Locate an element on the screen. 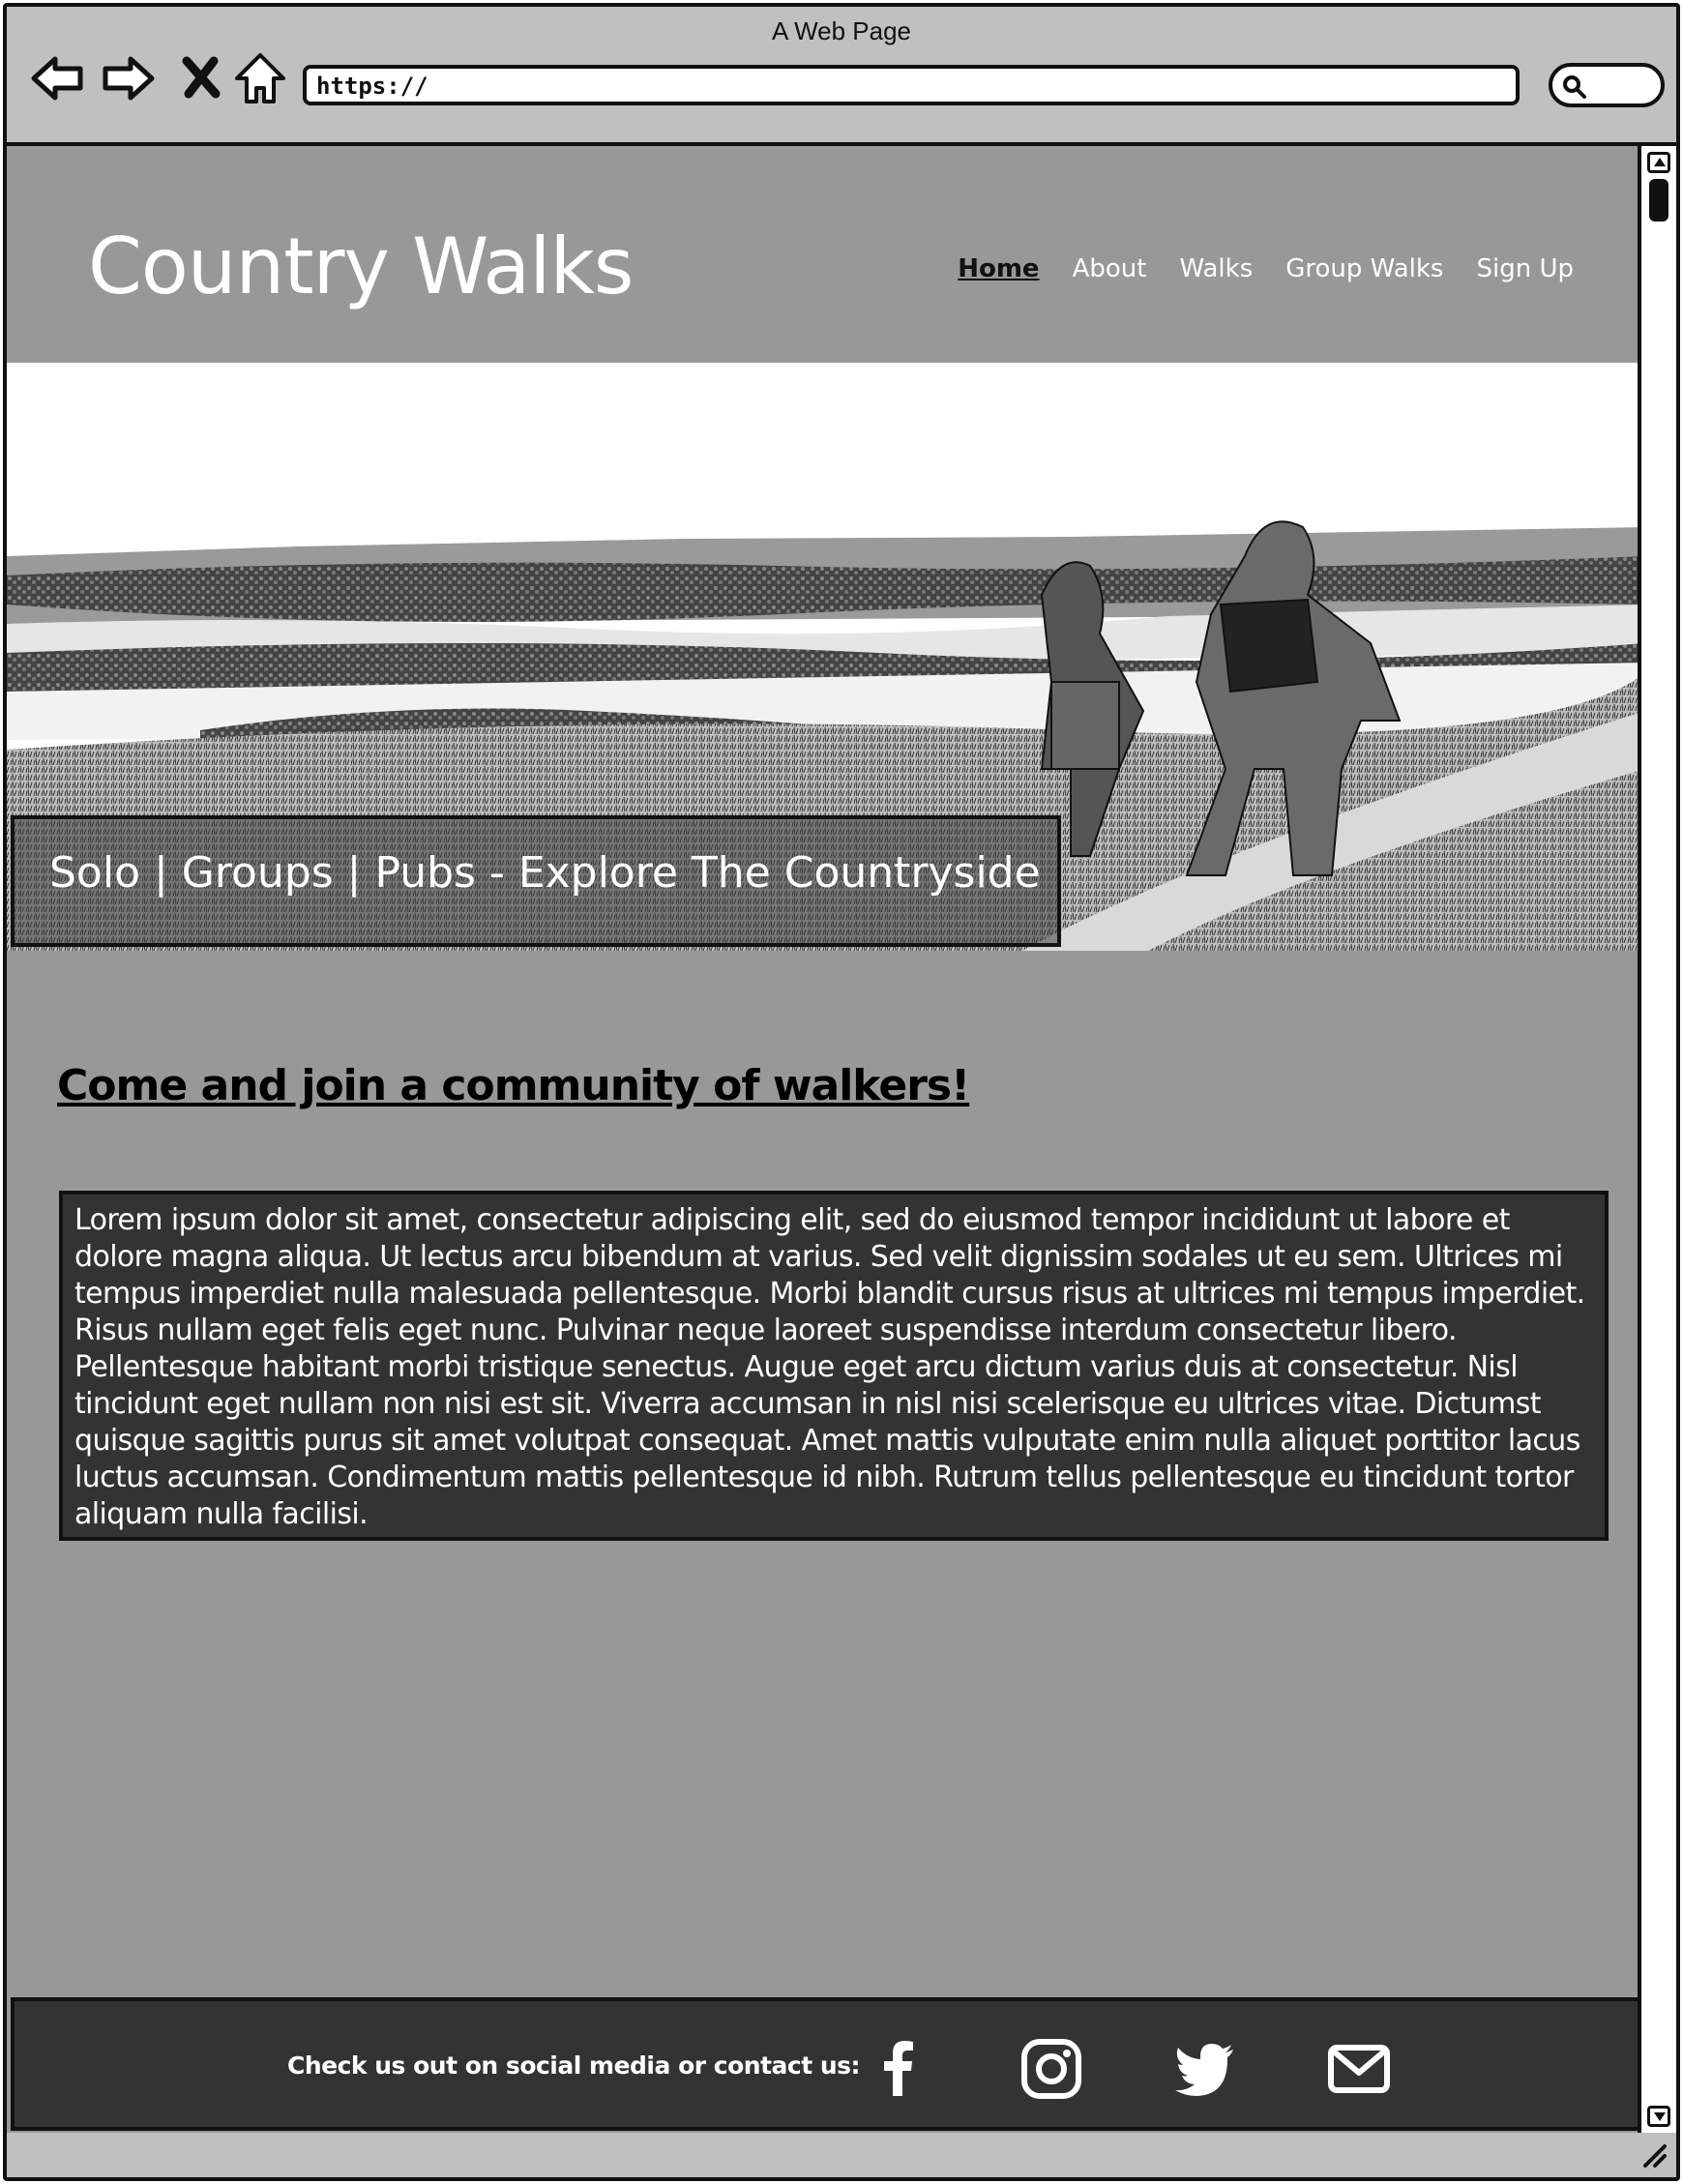 The height and width of the screenshot is (2184, 1683). back-arrow-icon is located at coordinates (57, 78).